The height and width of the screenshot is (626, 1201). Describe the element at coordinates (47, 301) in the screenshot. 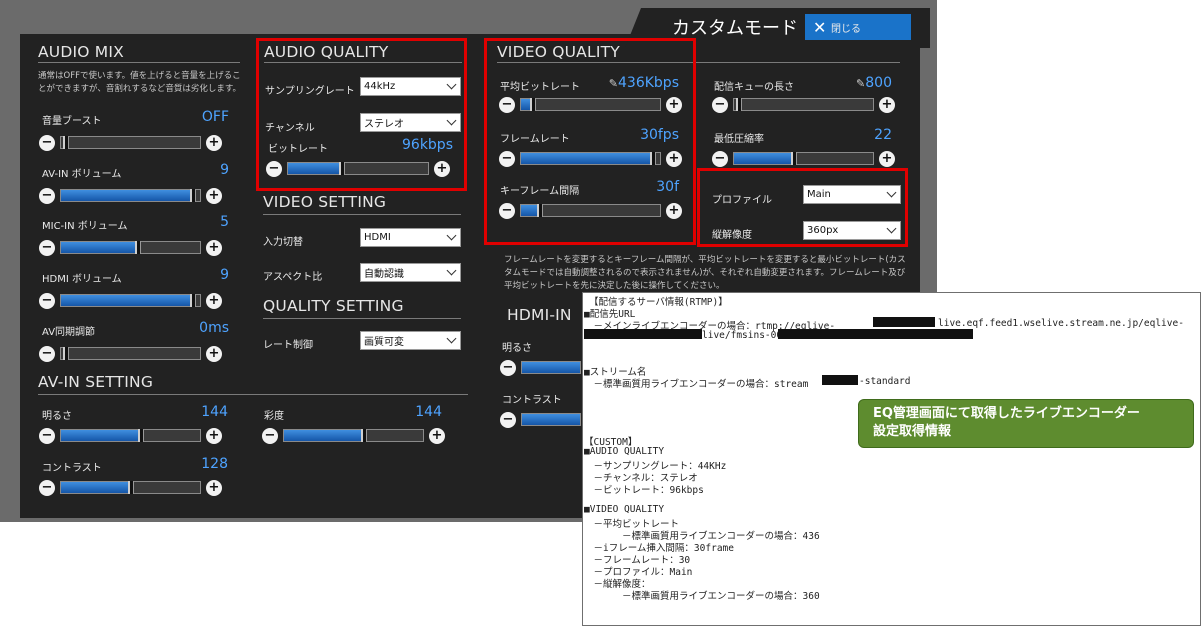

I see `audio-mix-row-3-minus-button: −` at that location.